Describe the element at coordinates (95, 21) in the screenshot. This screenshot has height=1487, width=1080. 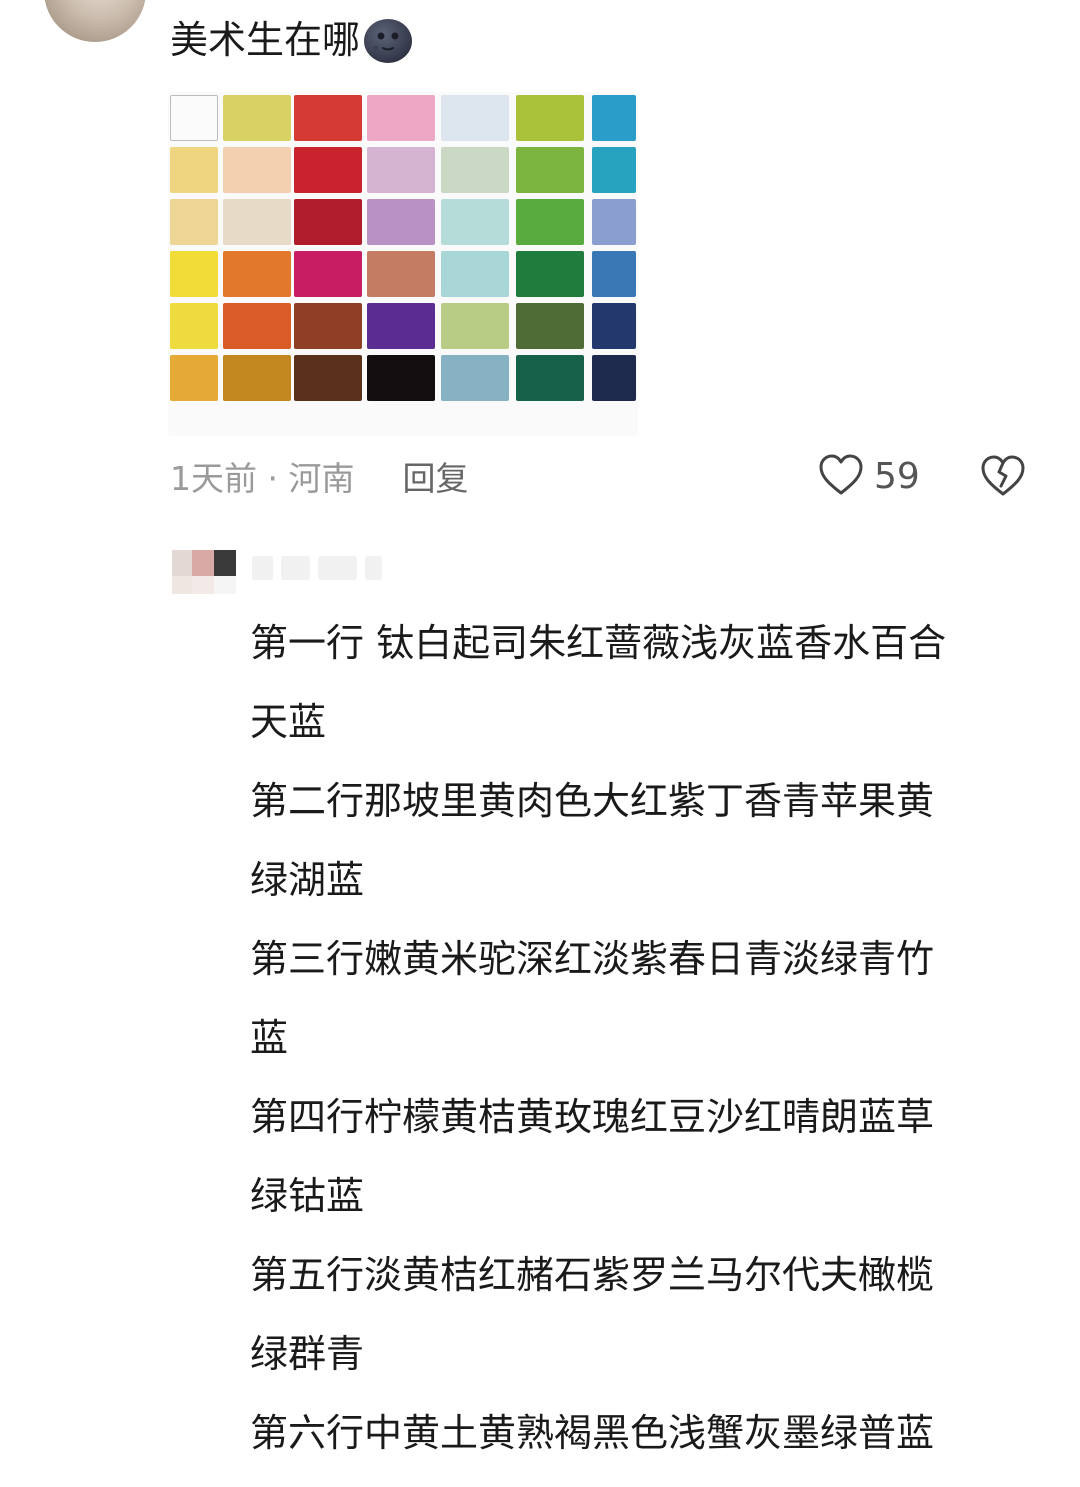
I see `commenter-avatar` at that location.